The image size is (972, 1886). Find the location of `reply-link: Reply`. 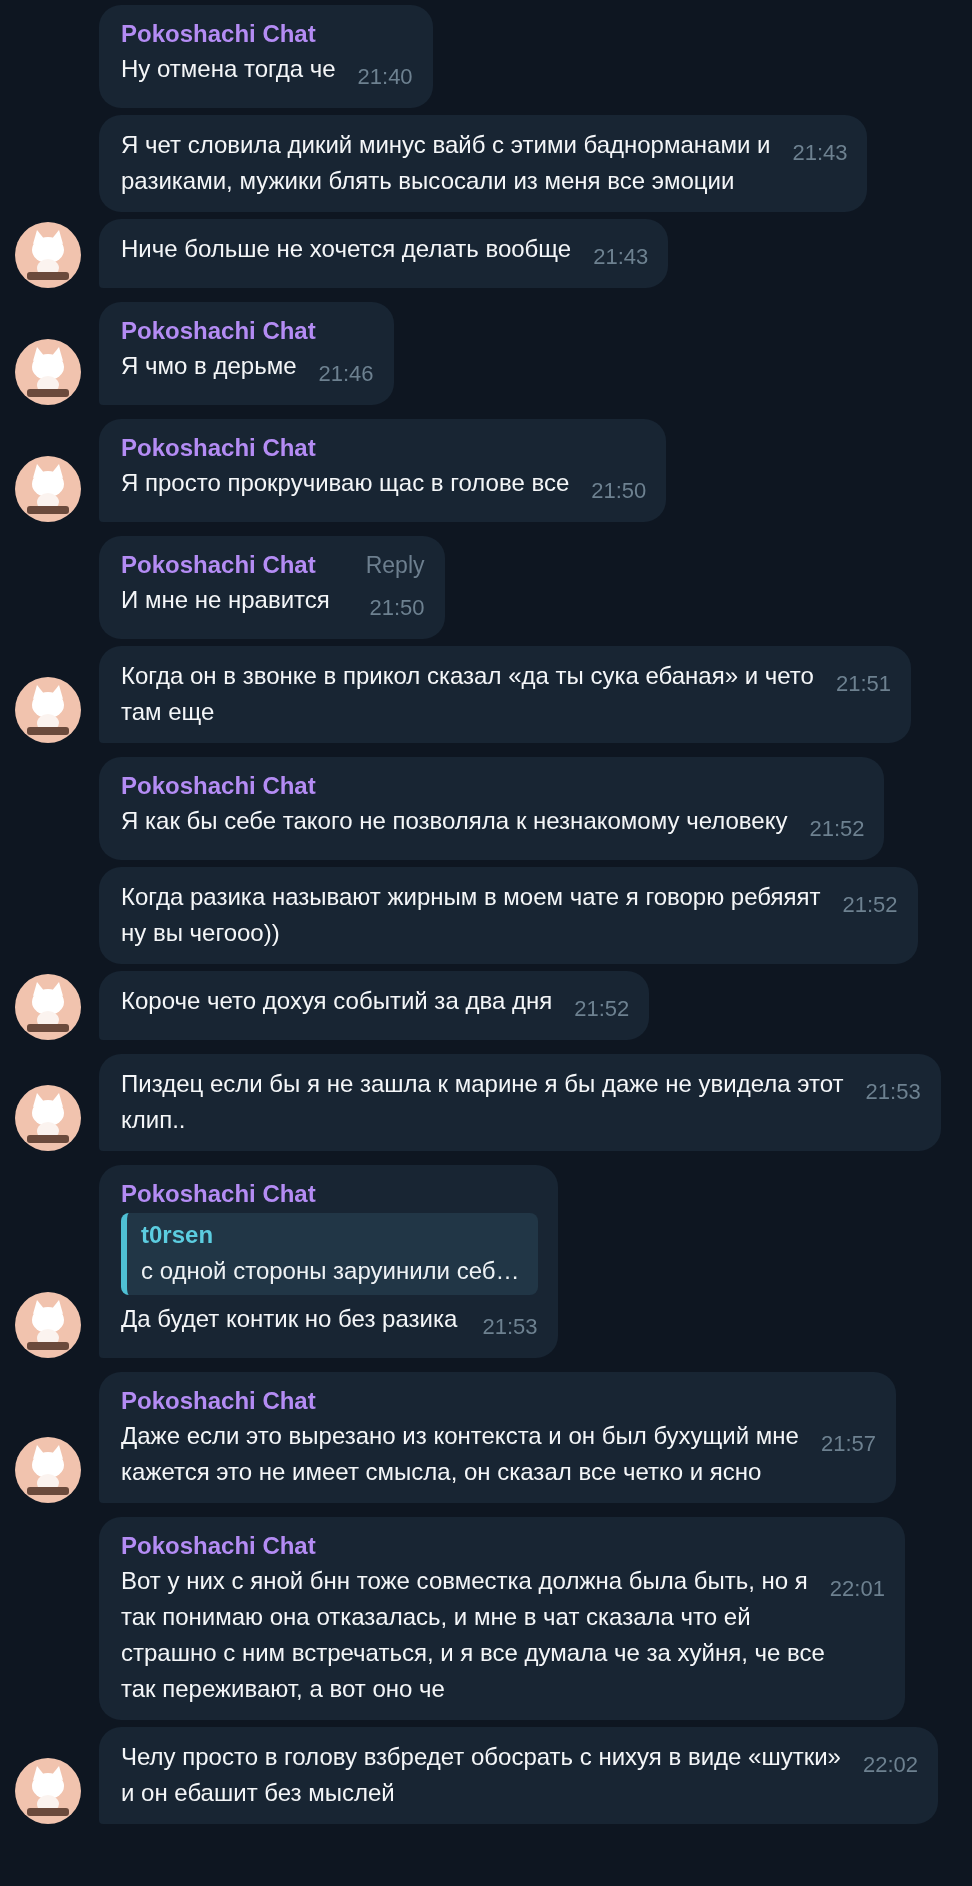

reply-link: Reply is located at coordinates (395, 565).